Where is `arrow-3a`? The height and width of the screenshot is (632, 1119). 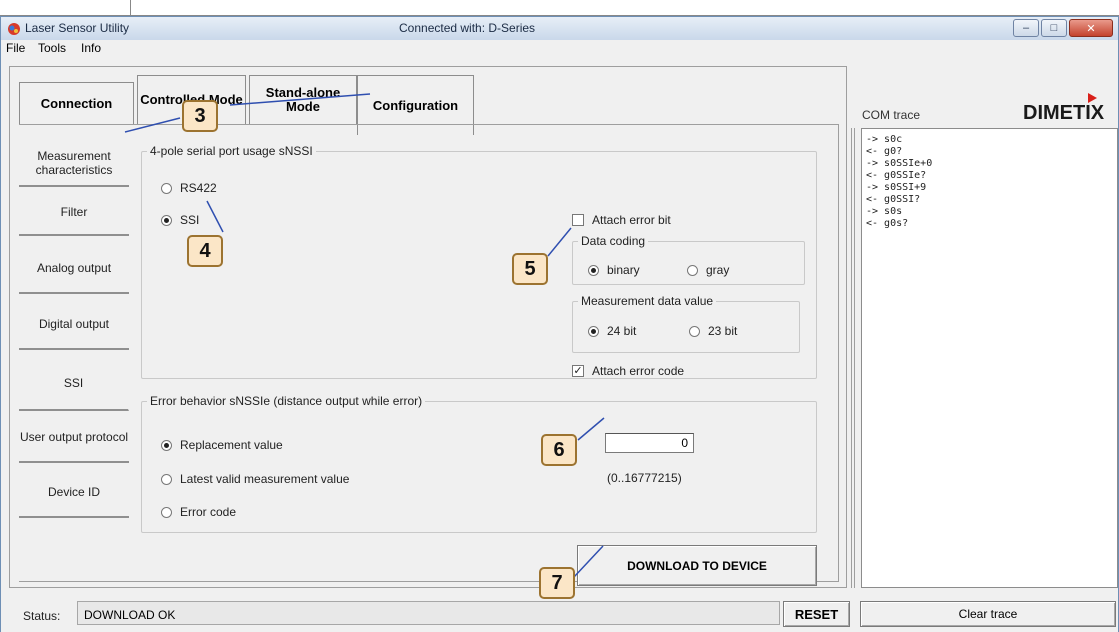
arrow-3a is located at coordinates (152, 125).